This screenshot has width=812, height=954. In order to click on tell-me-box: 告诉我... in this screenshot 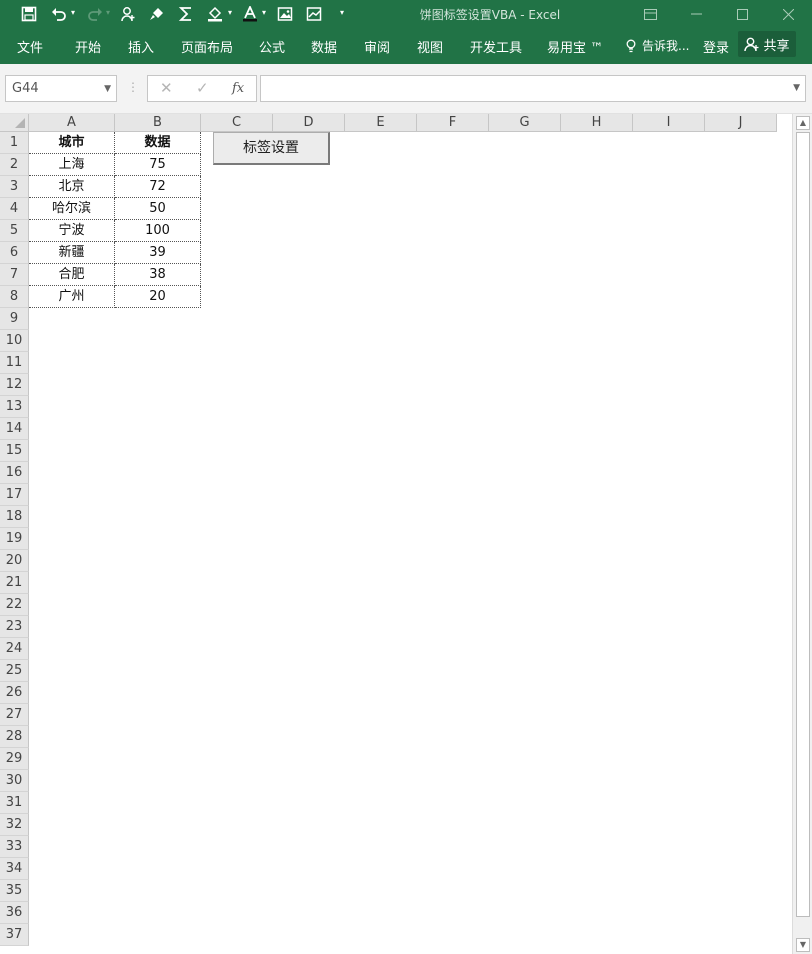, I will do `click(656, 45)`.